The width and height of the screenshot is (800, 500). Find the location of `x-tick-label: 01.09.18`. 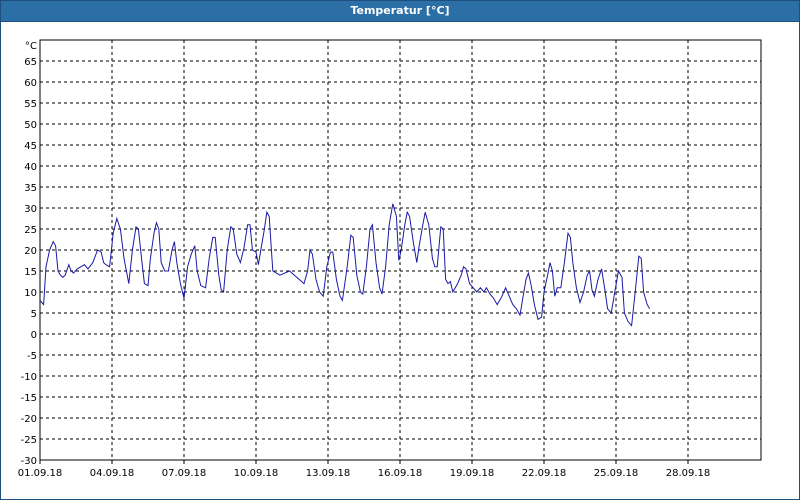

x-tick-label: 01.09.18 is located at coordinates (40, 473).